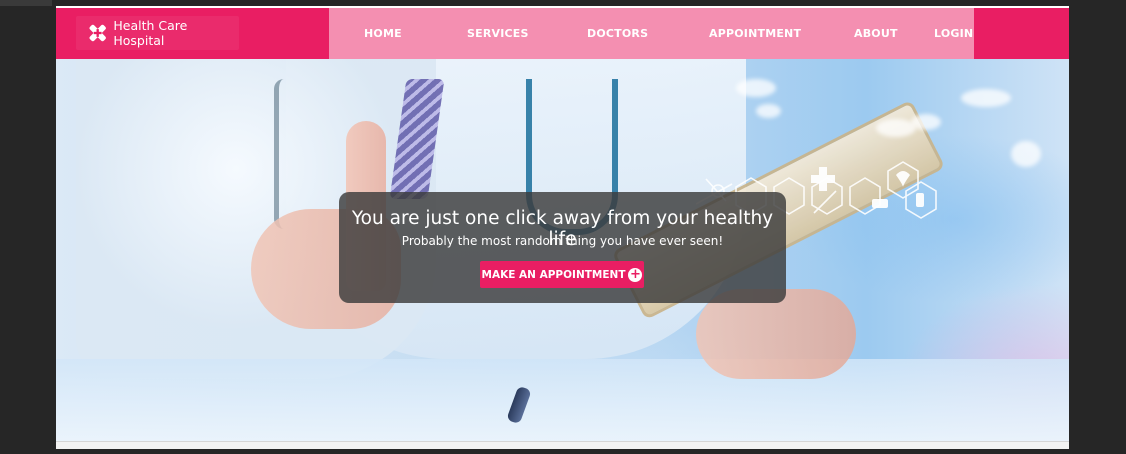 The width and height of the screenshot is (1126, 454). Describe the element at coordinates (150, 33) in the screenshot. I see `brand-name: Health Care Hospital` at that location.